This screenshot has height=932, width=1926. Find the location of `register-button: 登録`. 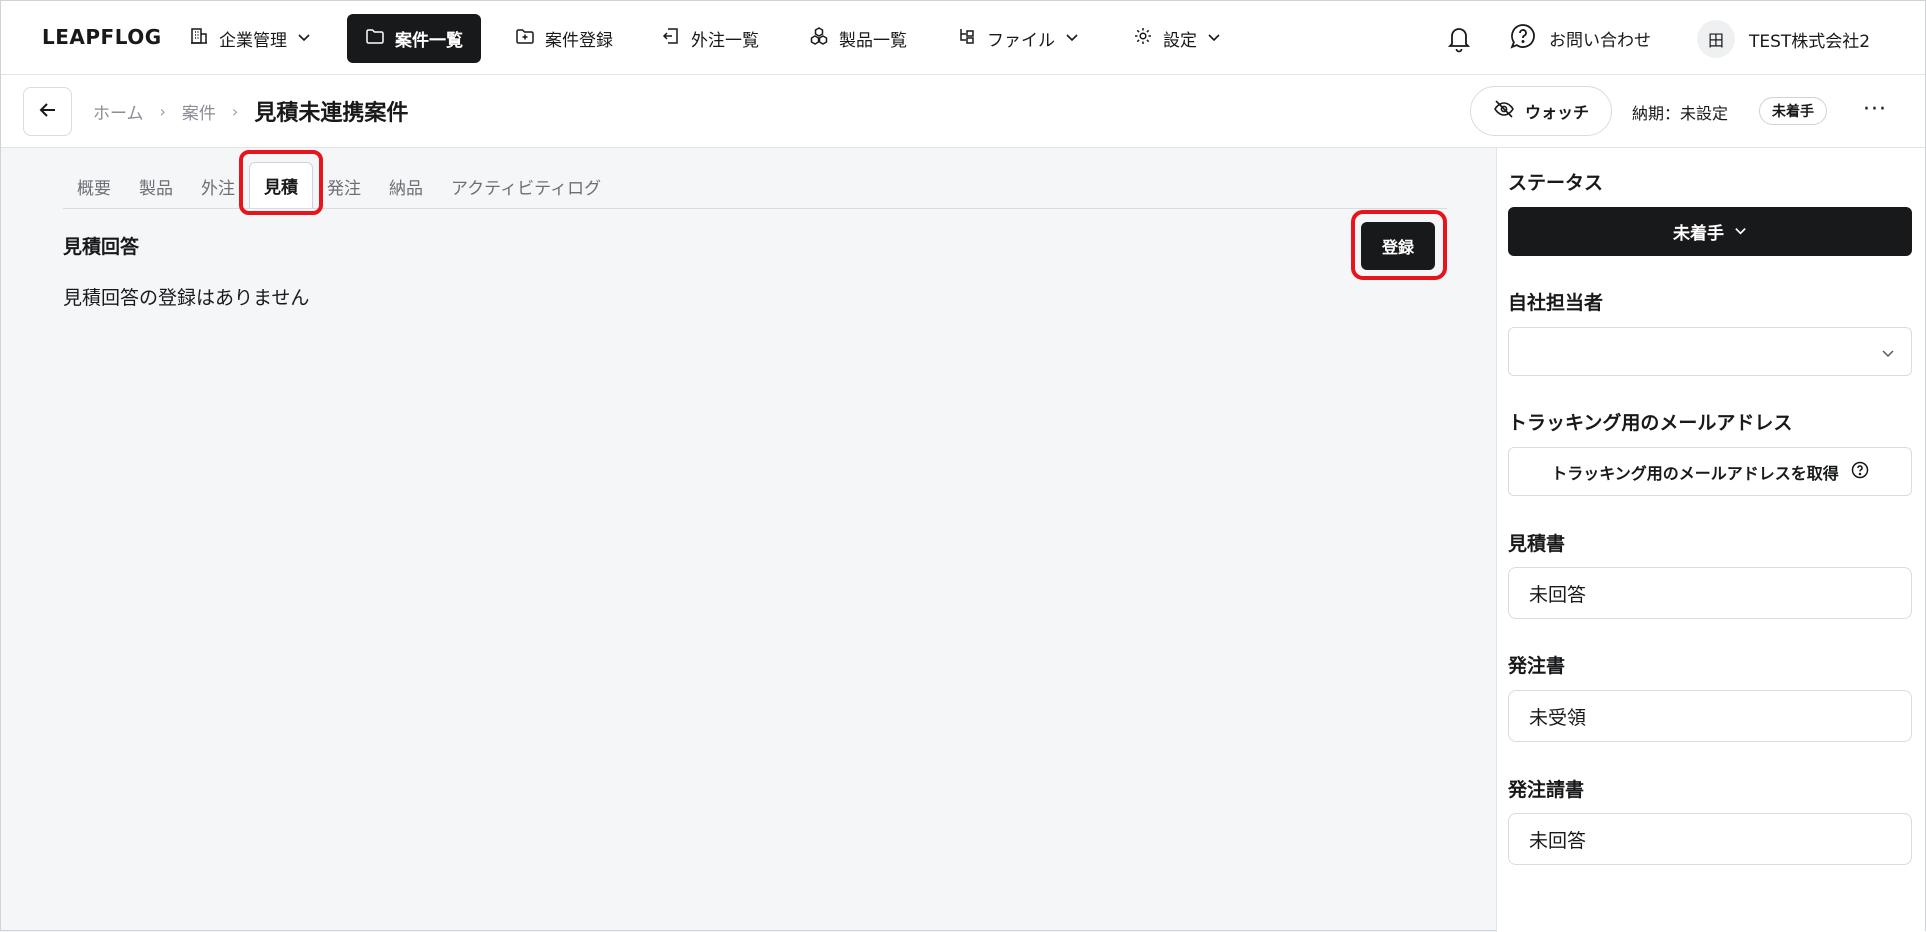

register-button: 登録 is located at coordinates (1398, 246).